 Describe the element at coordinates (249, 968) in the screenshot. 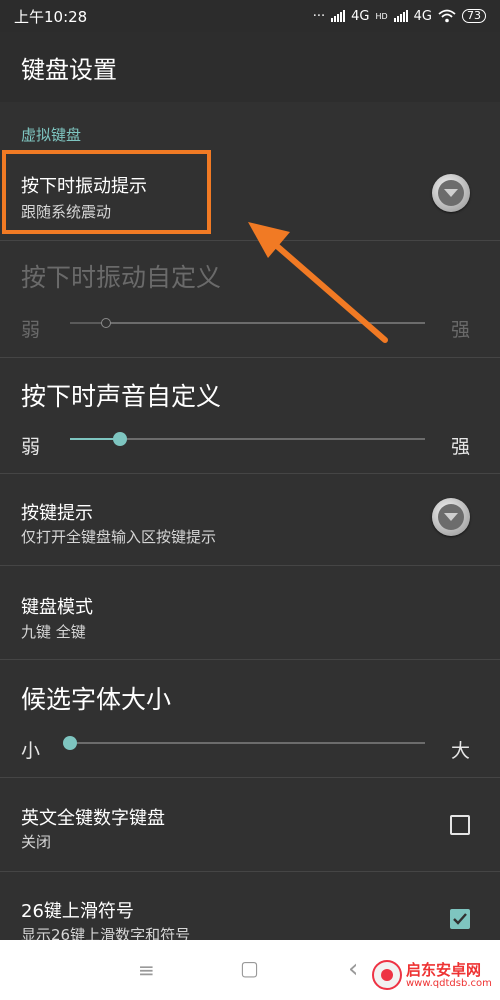

I see `home-icon: ▢` at that location.